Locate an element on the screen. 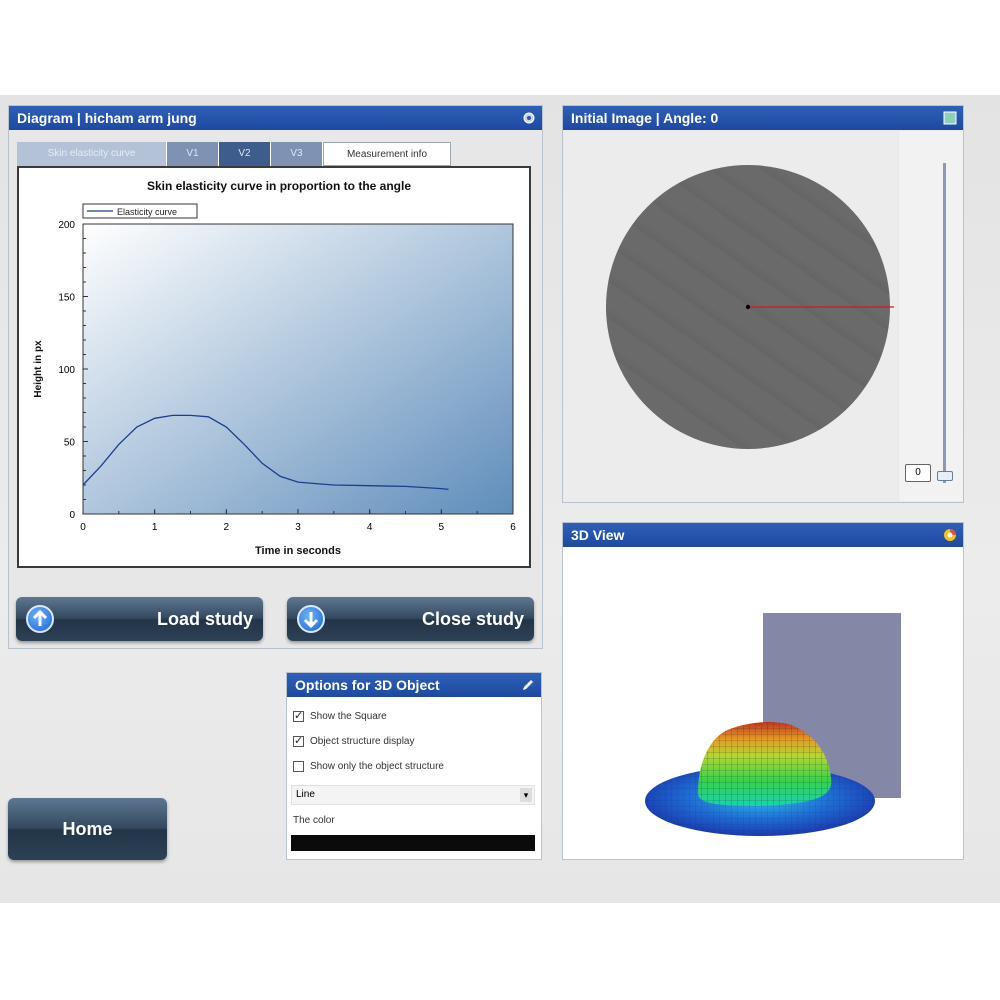  x-tick-label: 0 is located at coordinates (83, 527).